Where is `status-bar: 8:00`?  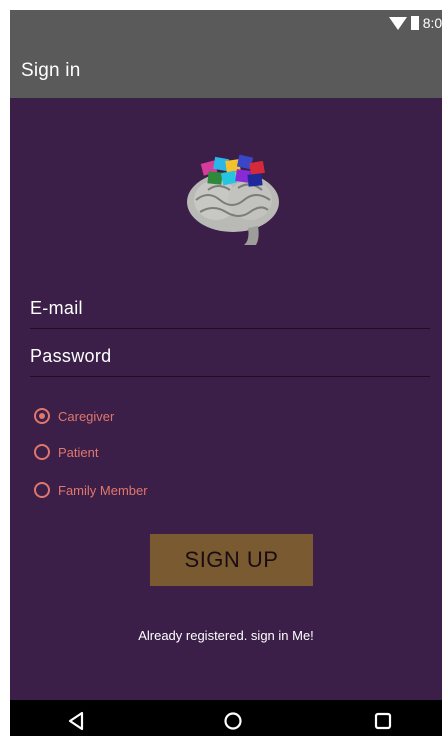 status-bar: 8:00 is located at coordinates (226, 27).